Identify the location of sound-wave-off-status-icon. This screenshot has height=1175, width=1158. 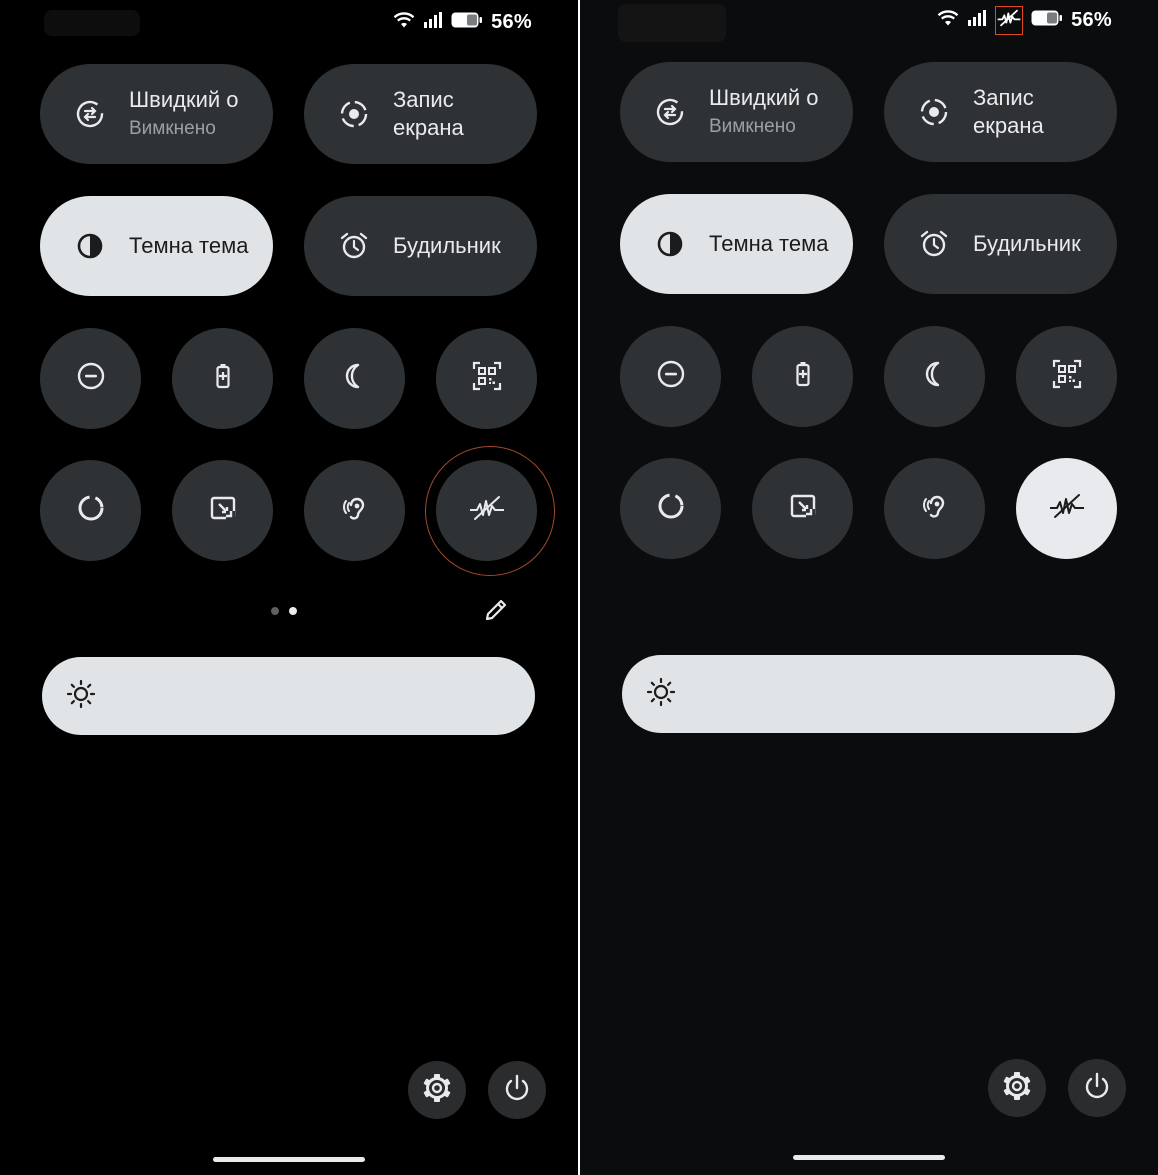
(1009, 20).